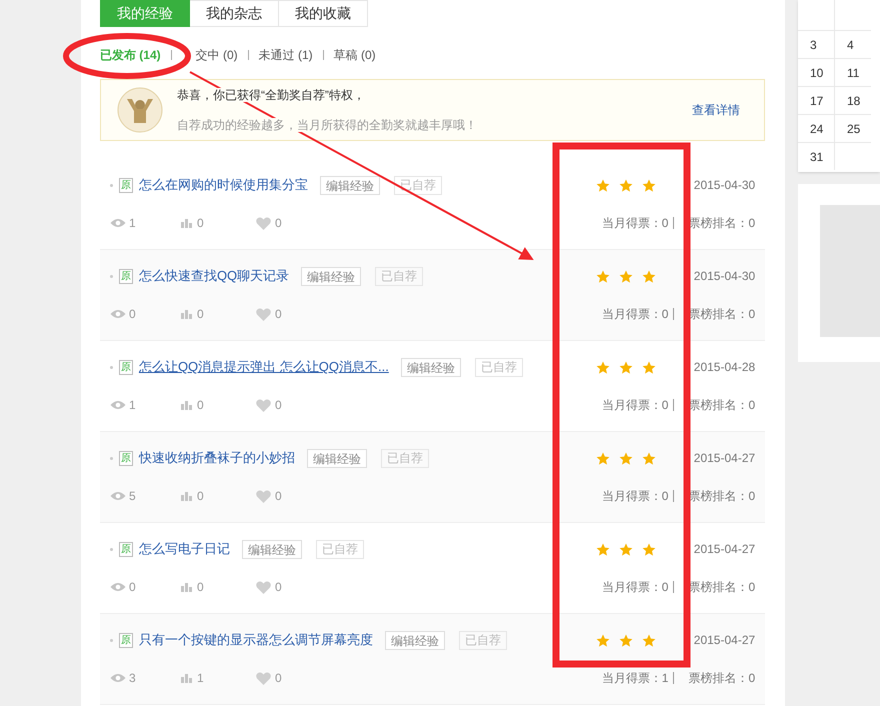 This screenshot has height=706, width=880. Describe the element at coordinates (132, 496) in the screenshot. I see `view-count: 5` at that location.